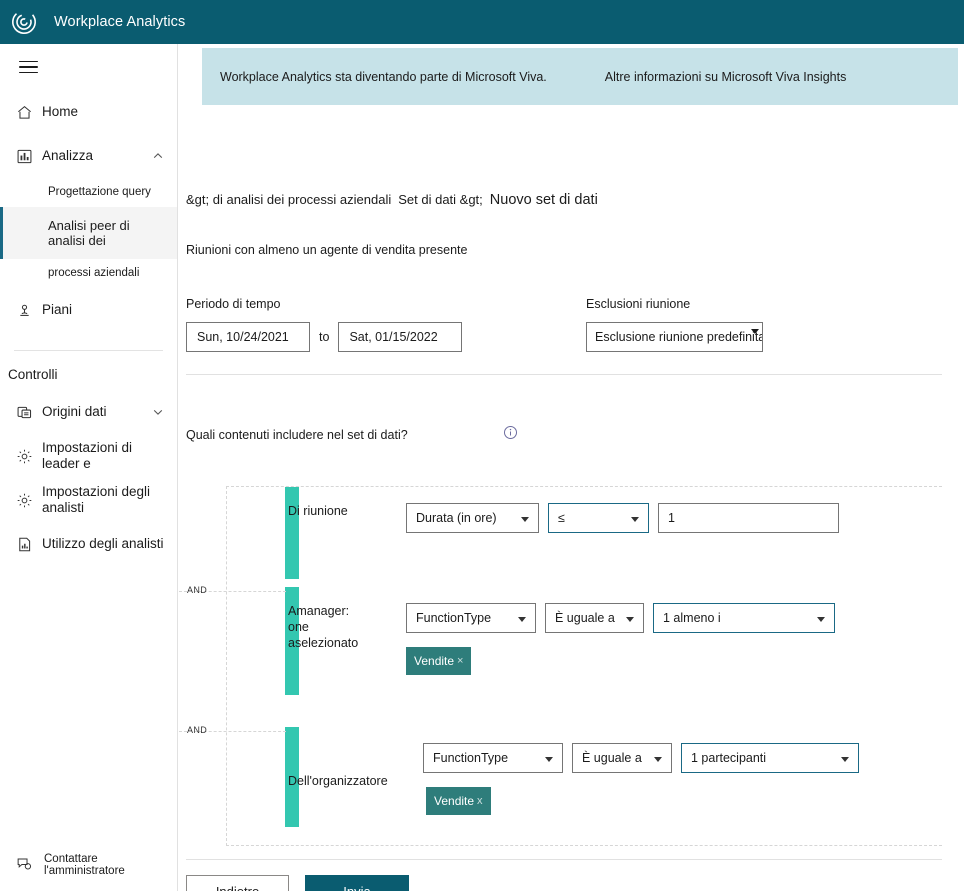 This screenshot has width=964, height=891. Describe the element at coordinates (233, 304) in the screenshot. I see `period-label: Periodo di tempo` at that location.